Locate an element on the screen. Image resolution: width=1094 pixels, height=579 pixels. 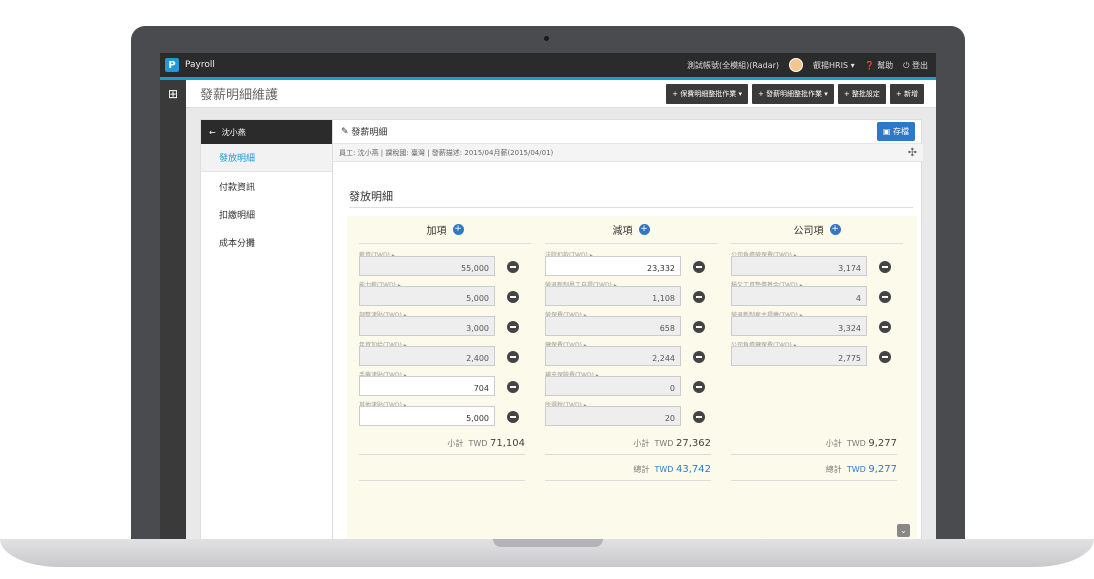
content-title: 發薪明細 is located at coordinates (369, 133).